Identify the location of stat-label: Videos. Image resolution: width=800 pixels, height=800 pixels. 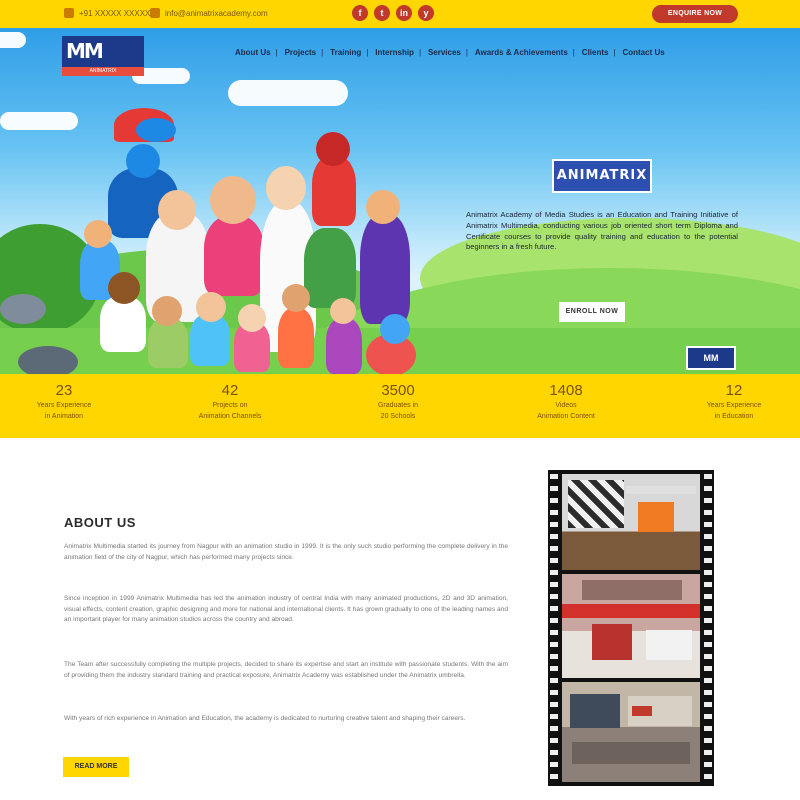
(566, 405).